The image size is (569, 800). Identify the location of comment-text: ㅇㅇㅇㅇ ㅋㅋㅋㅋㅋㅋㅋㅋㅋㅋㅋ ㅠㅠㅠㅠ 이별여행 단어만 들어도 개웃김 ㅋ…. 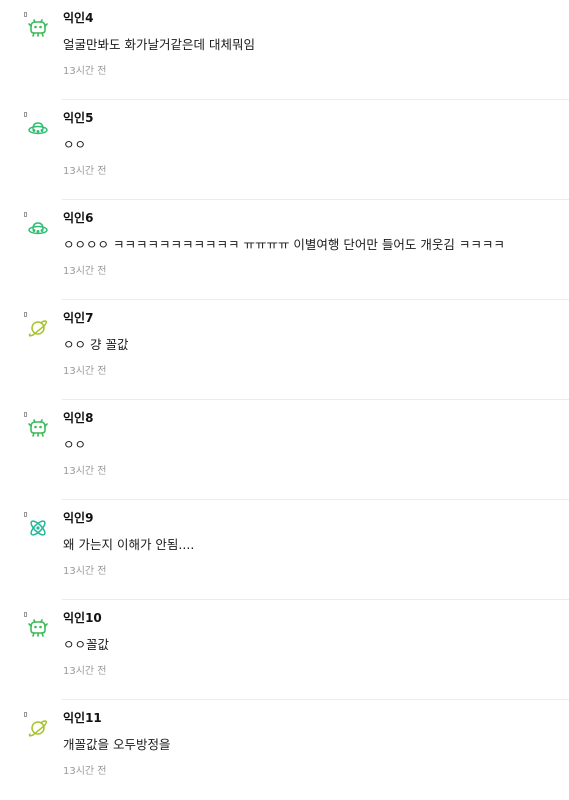
(284, 244).